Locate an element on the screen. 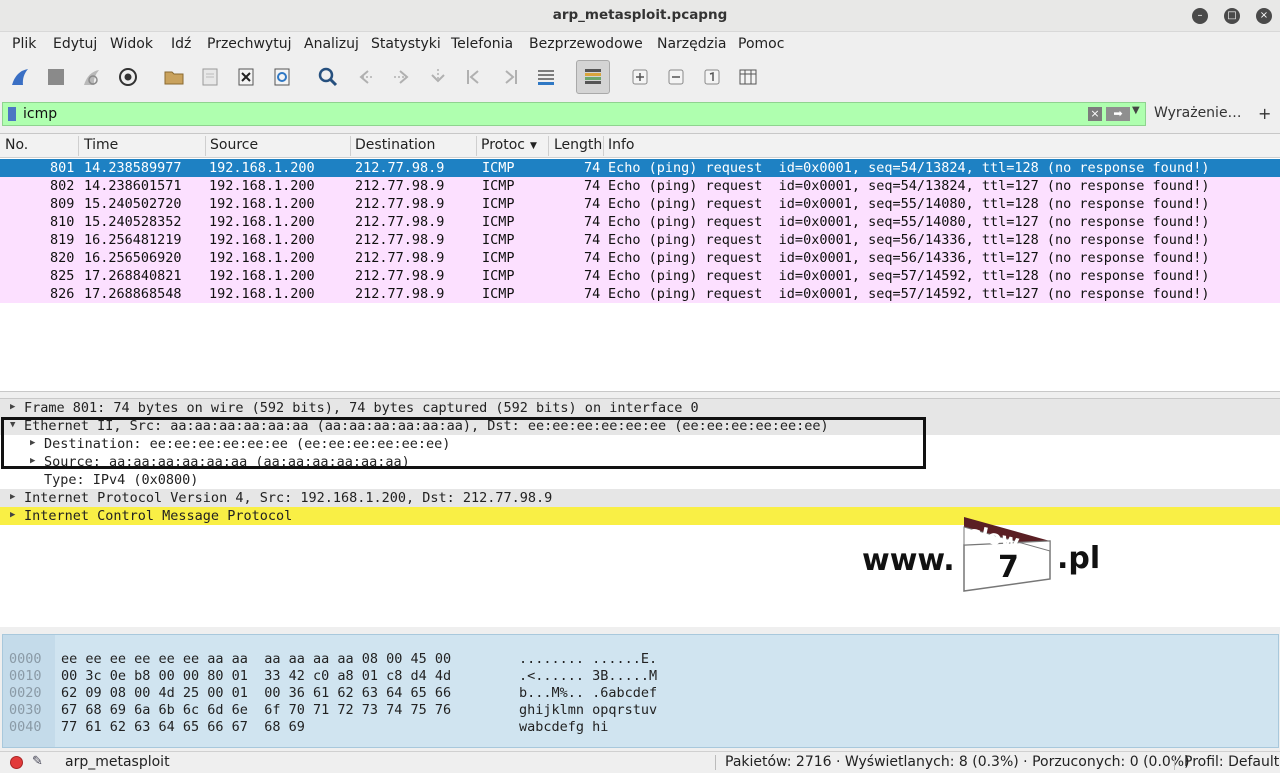 The width and height of the screenshot is (1280, 773). column-destination: Destination is located at coordinates (395, 145).